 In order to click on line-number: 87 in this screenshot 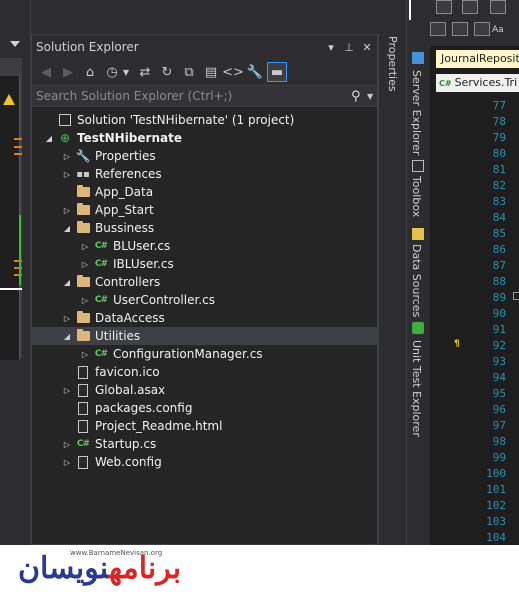, I will do `click(499, 265)`.